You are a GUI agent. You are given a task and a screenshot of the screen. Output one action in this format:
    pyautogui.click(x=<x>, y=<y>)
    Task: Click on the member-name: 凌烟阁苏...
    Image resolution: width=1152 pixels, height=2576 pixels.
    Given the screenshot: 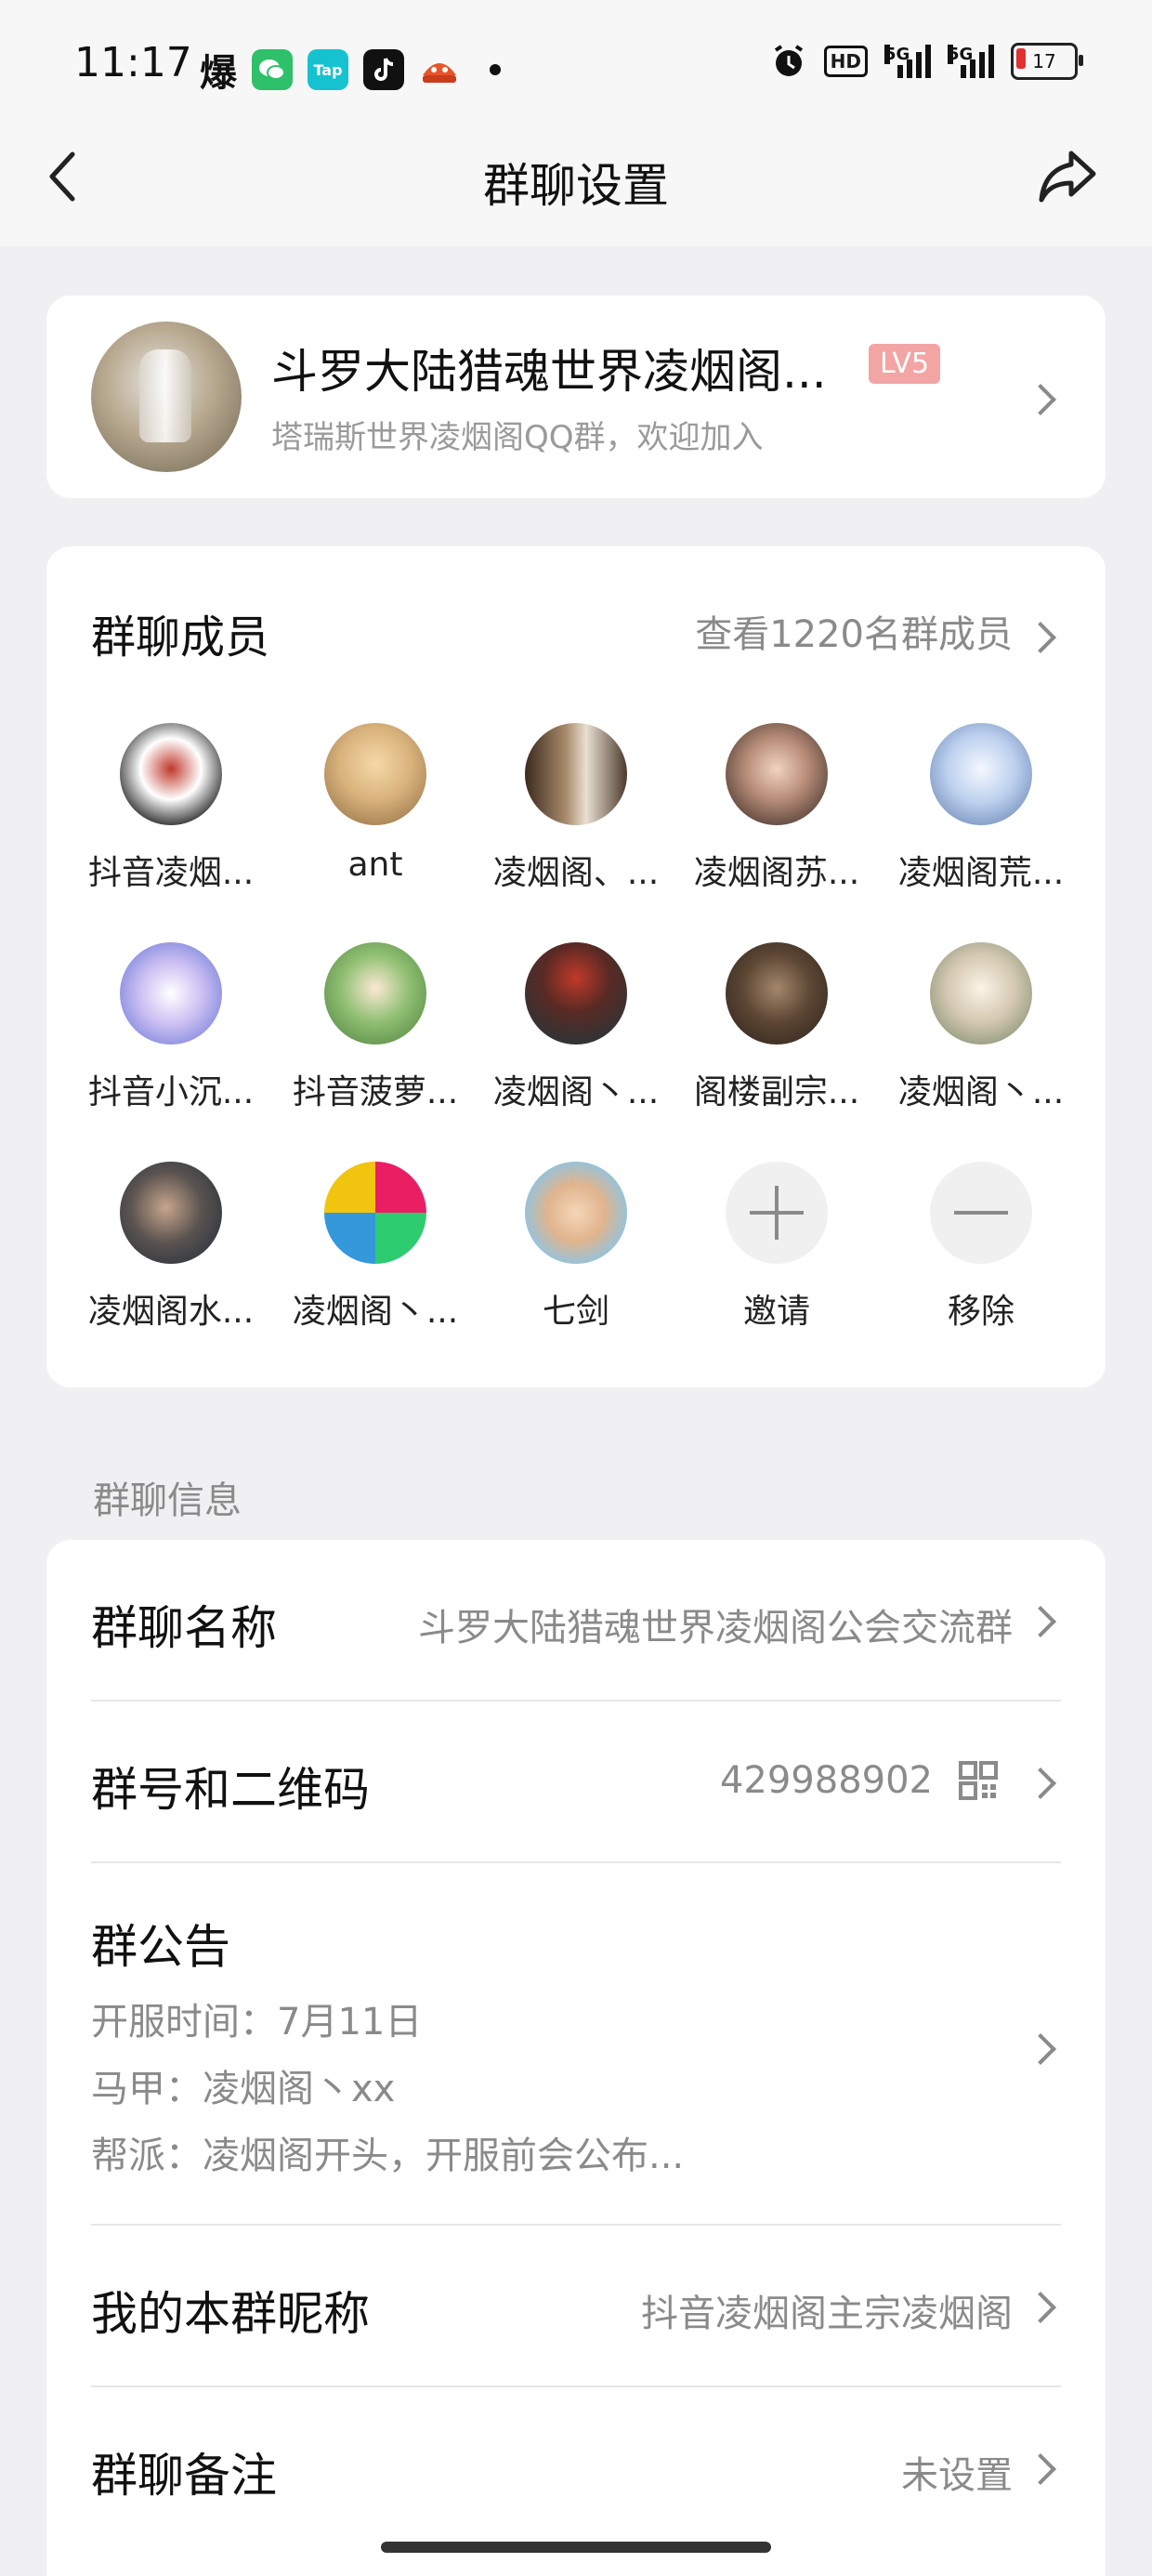 What is the action you would take?
    pyautogui.click(x=776, y=873)
    